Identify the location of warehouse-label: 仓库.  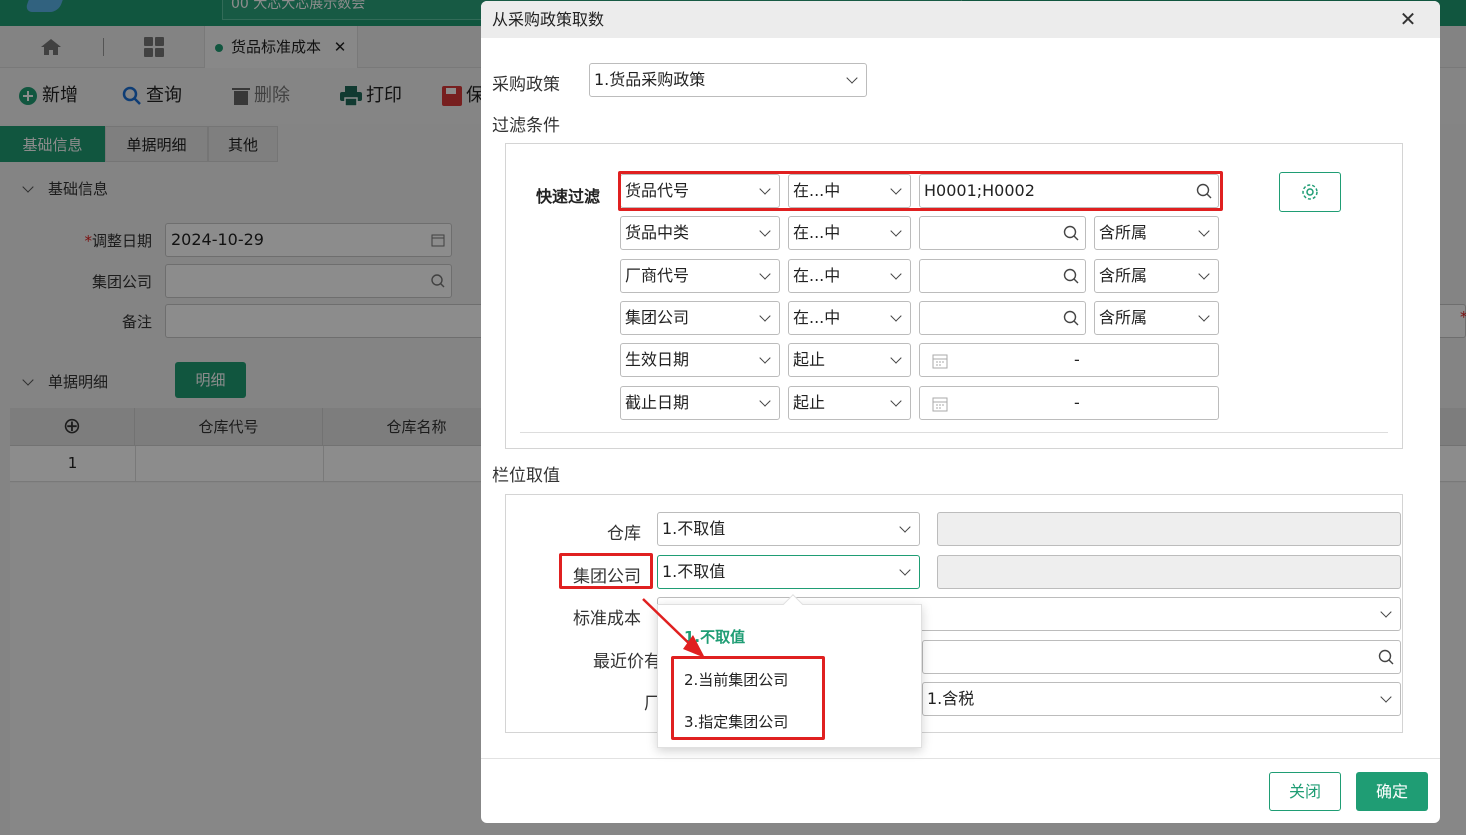
(624, 534).